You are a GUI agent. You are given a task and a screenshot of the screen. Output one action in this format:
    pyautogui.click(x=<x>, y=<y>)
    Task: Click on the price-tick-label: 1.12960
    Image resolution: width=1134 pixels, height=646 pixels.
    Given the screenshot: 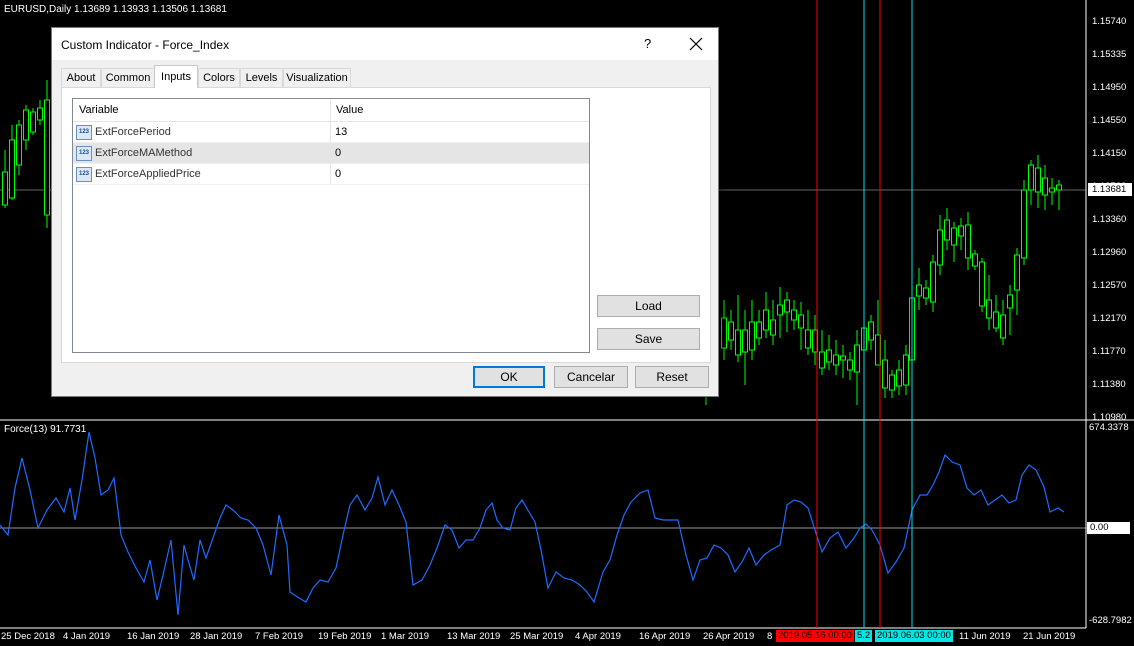 What is the action you would take?
    pyautogui.click(x=1109, y=252)
    